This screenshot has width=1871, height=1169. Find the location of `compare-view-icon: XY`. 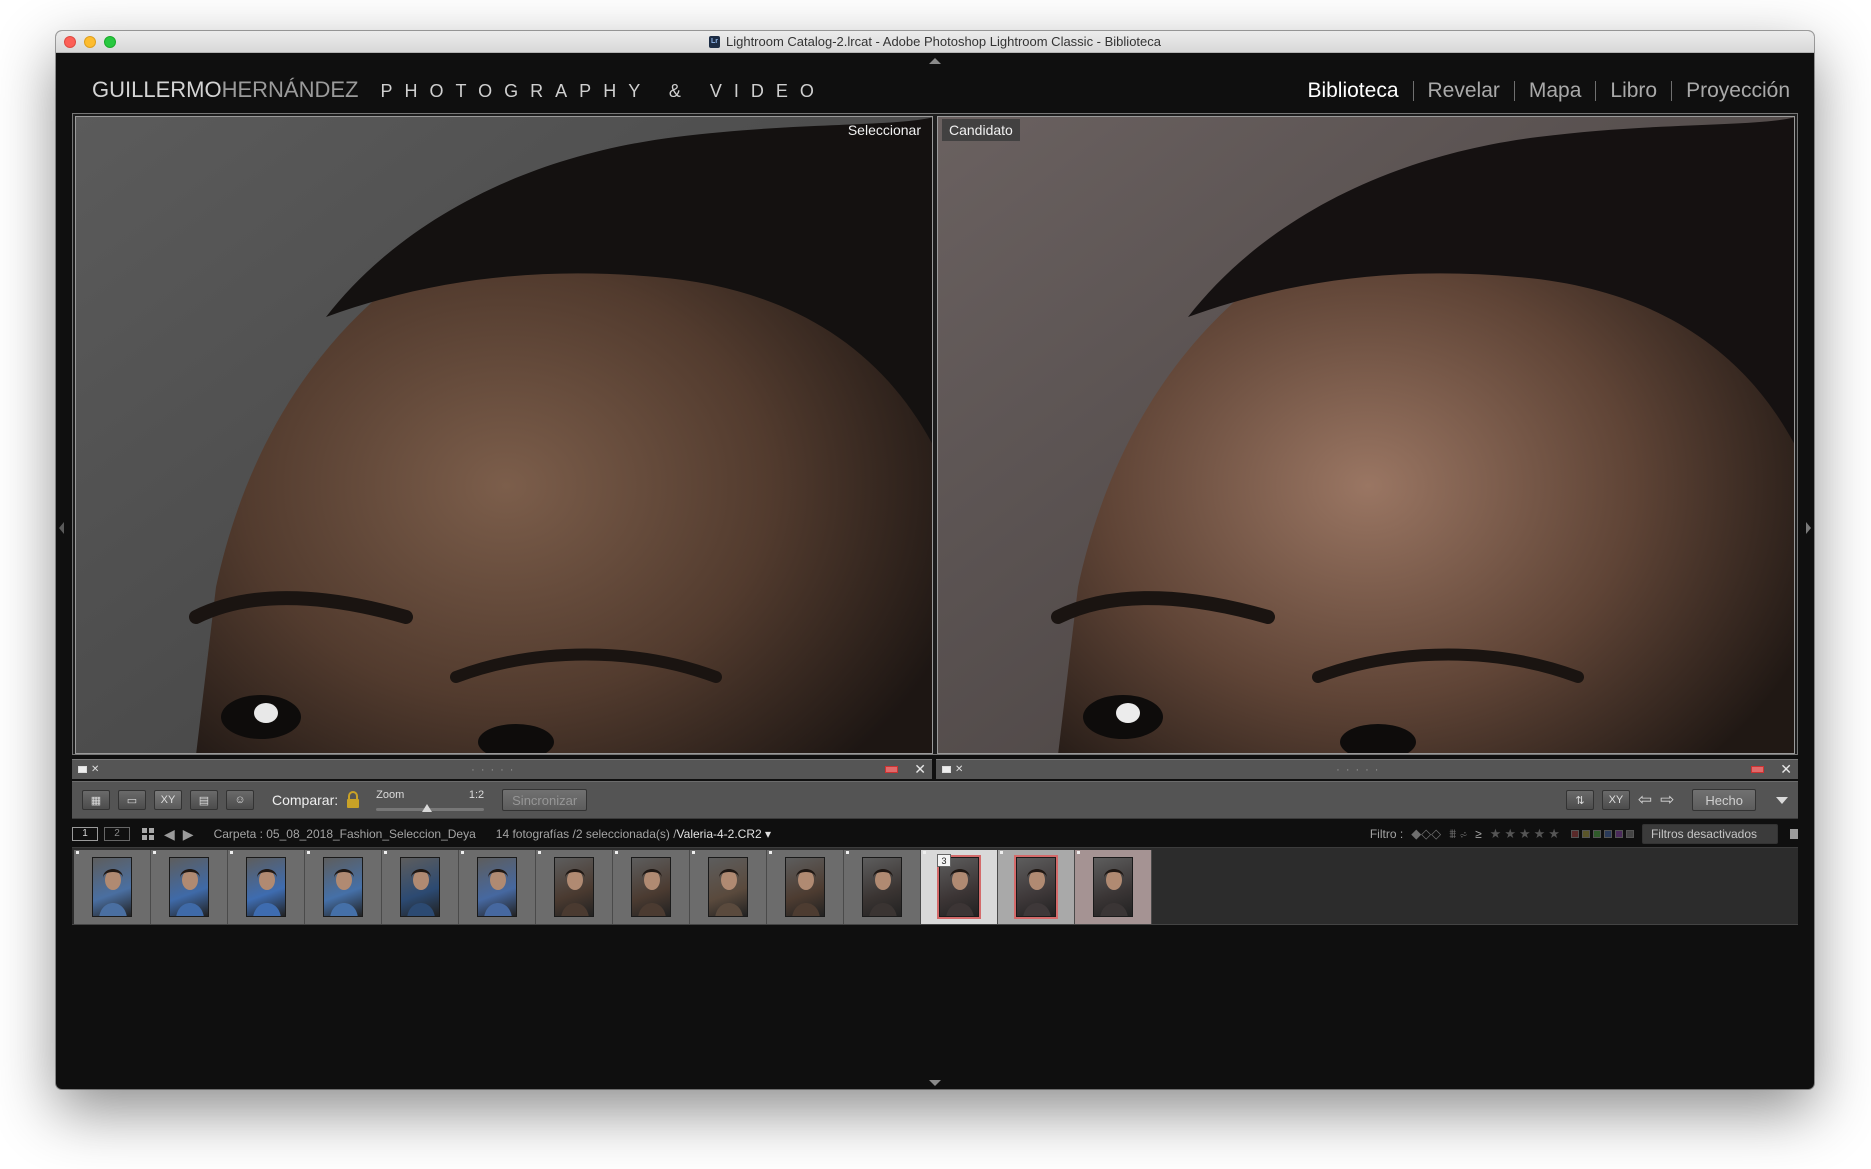

compare-view-icon: XY is located at coordinates (168, 800).